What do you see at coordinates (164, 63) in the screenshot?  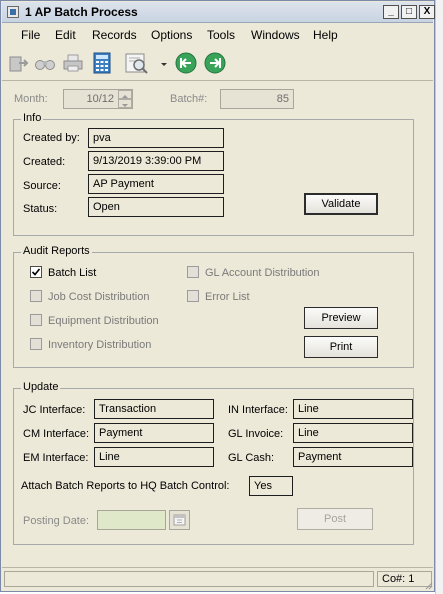 I see `dropdown-arrow-icon` at bounding box center [164, 63].